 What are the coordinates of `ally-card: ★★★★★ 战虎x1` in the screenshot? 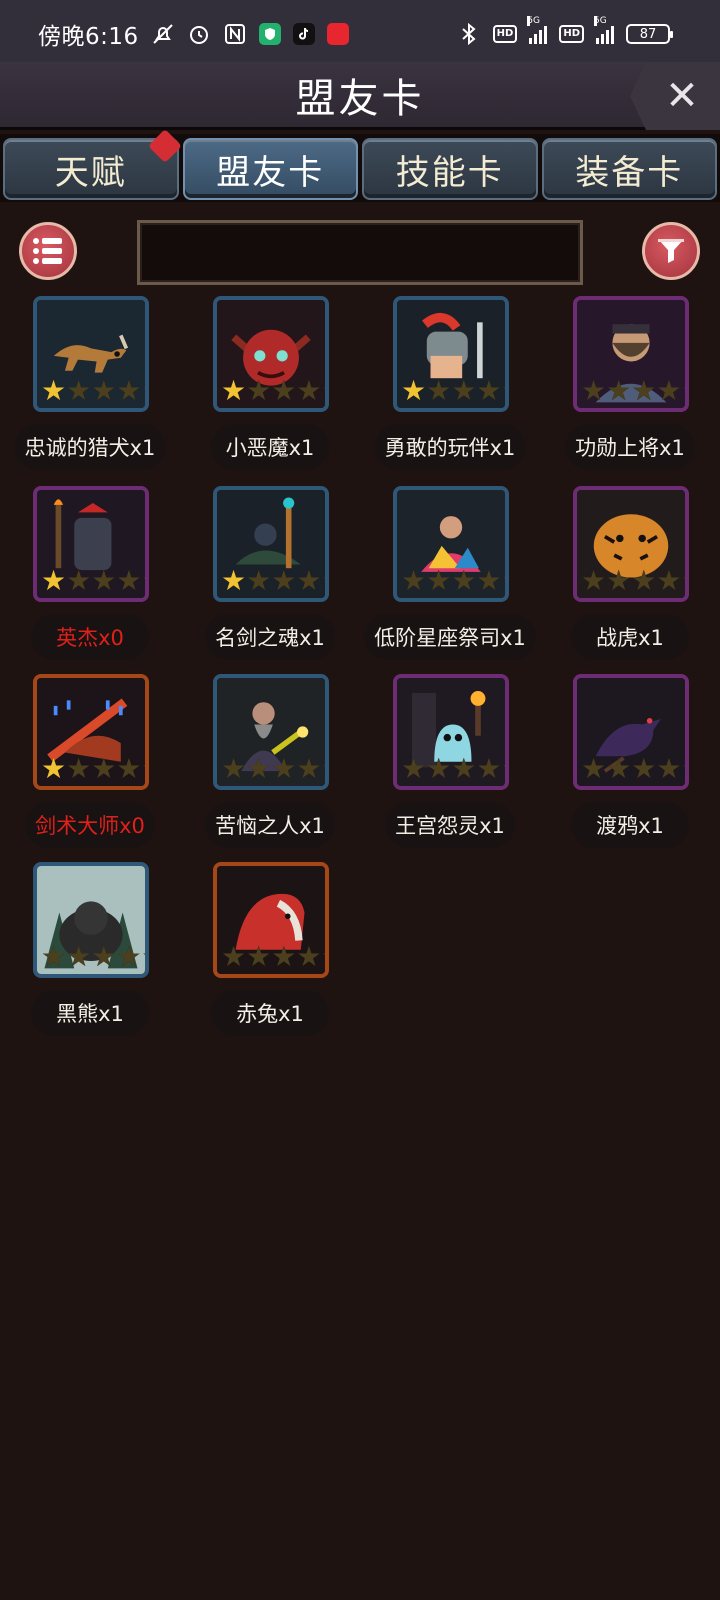 It's located at (630, 576).